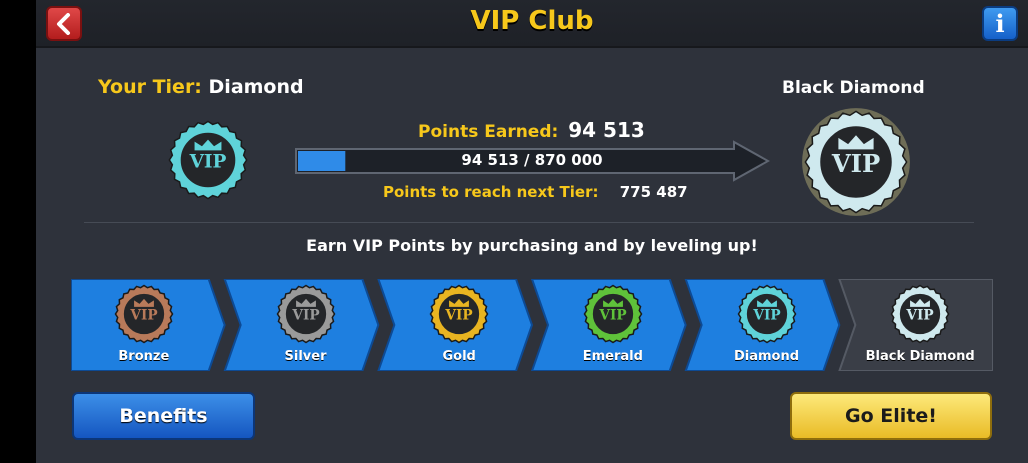 The width and height of the screenshot is (1028, 463). I want to click on go-elite-button: Go Elite!, so click(891, 416).